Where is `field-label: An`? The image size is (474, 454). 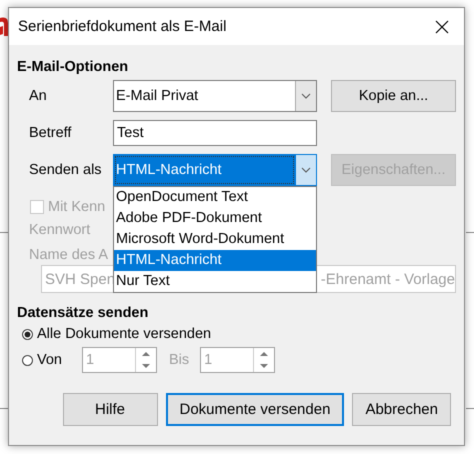 field-label: An is located at coordinates (38, 96).